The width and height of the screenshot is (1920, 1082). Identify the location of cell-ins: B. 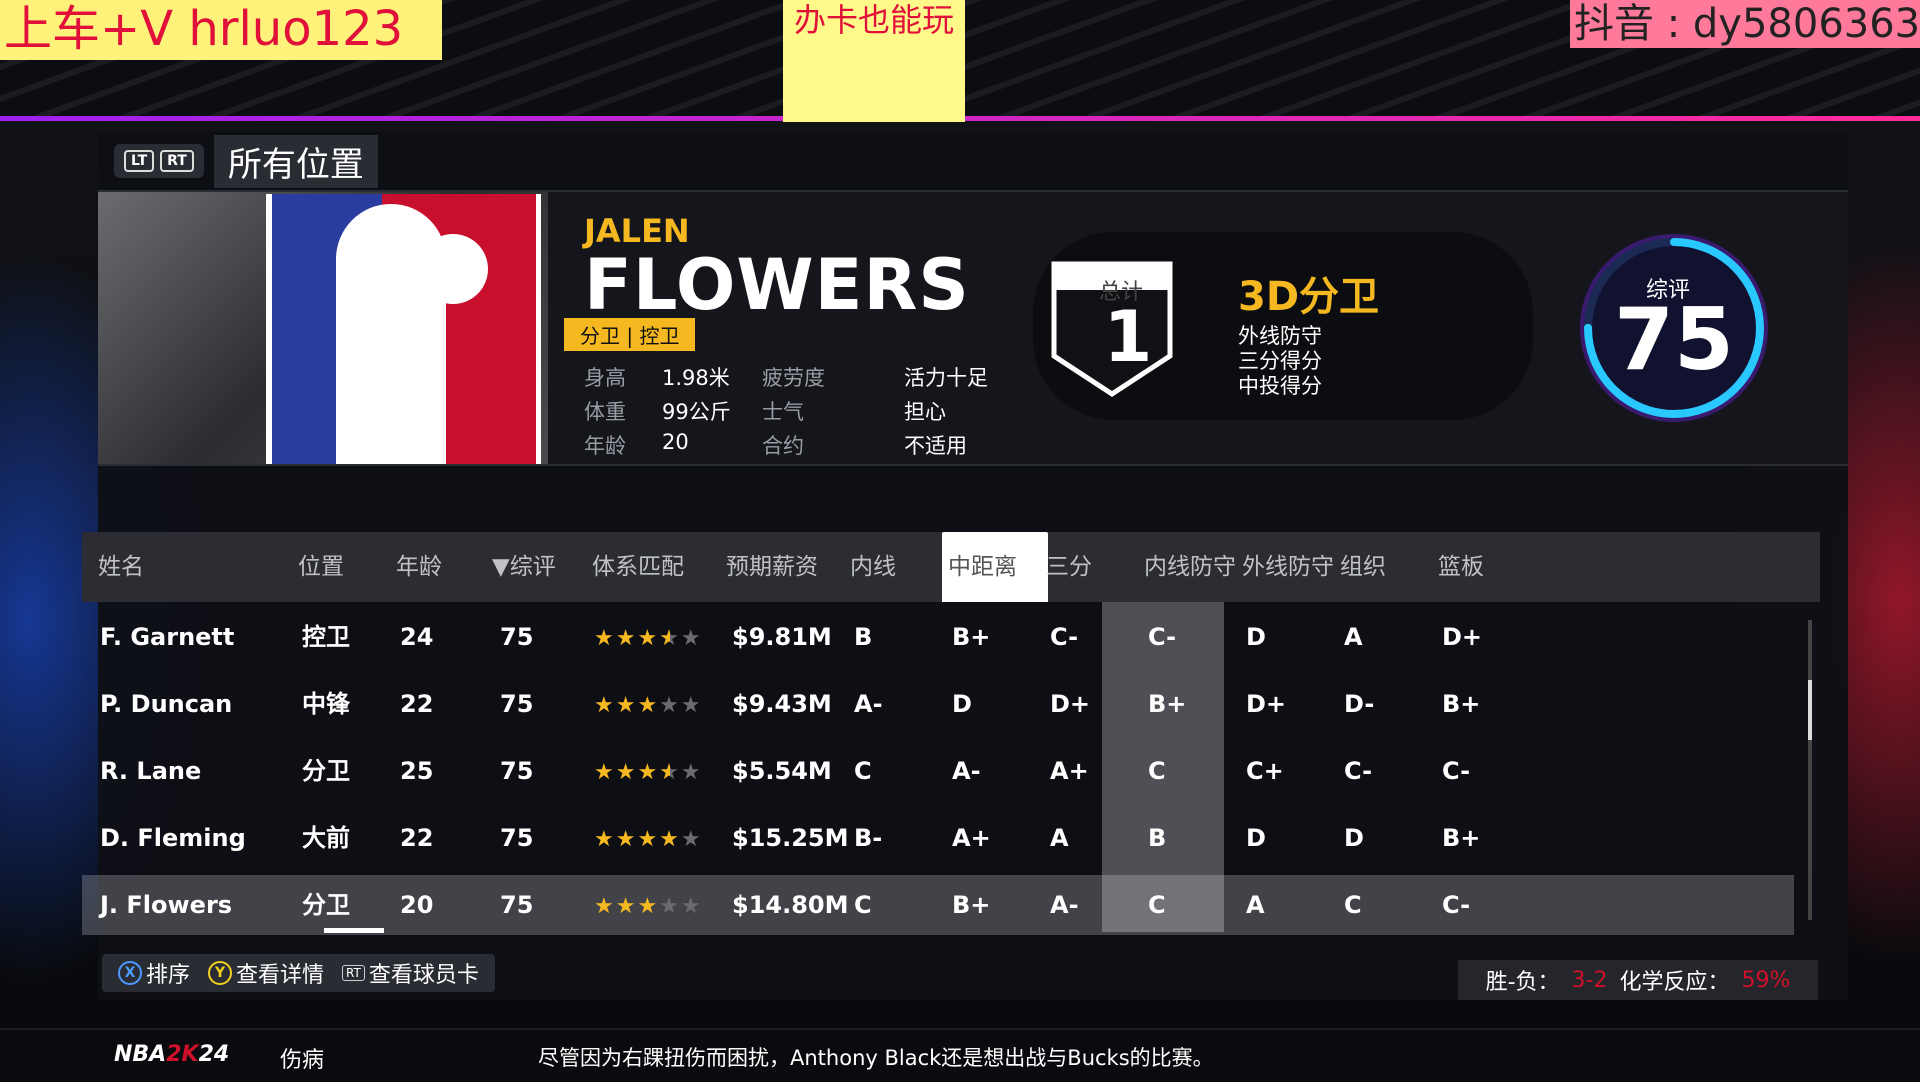
(863, 637).